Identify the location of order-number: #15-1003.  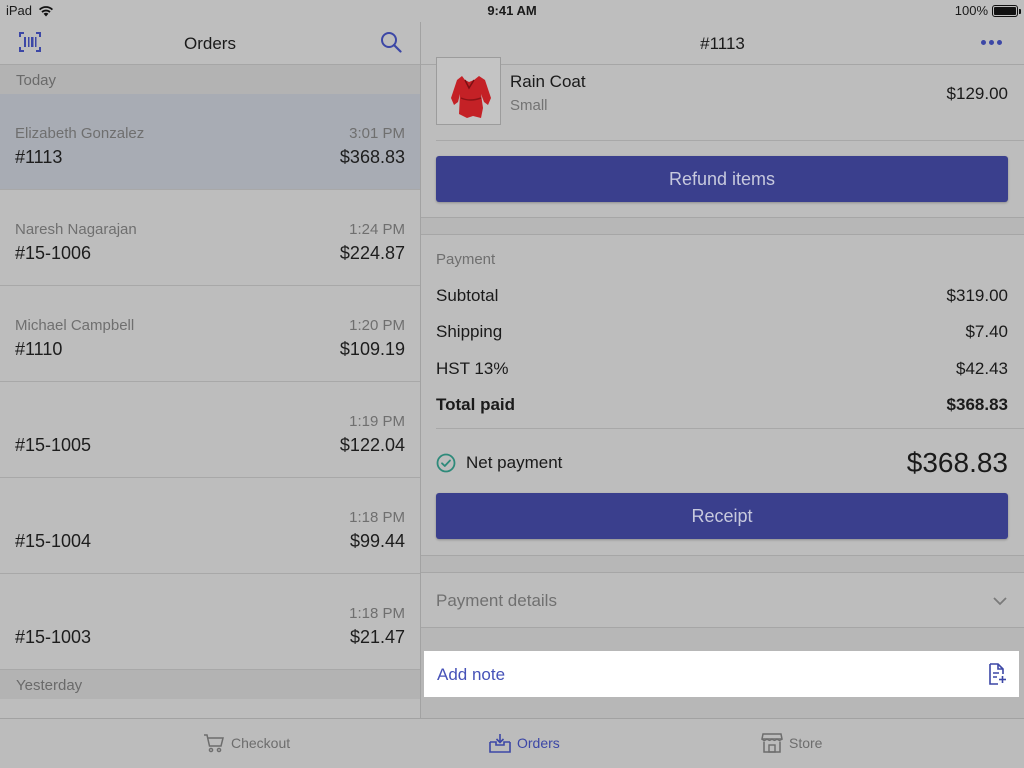
(53, 637).